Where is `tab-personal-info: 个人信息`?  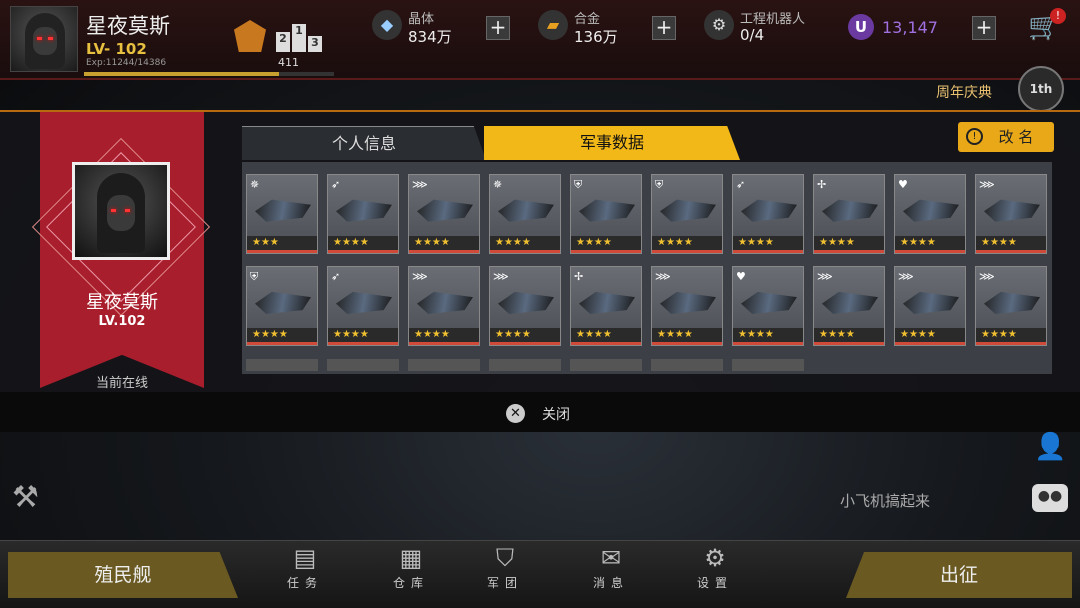 tab-personal-info: 个人信息 is located at coordinates (364, 143).